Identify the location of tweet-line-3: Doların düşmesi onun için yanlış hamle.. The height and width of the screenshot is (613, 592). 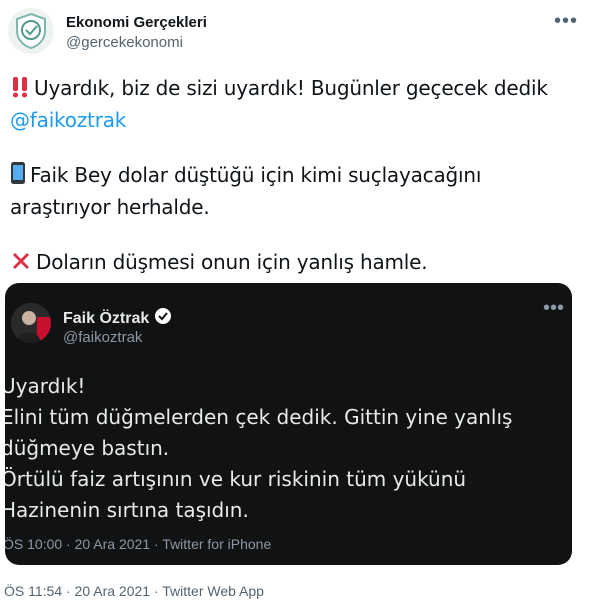
(232, 262).